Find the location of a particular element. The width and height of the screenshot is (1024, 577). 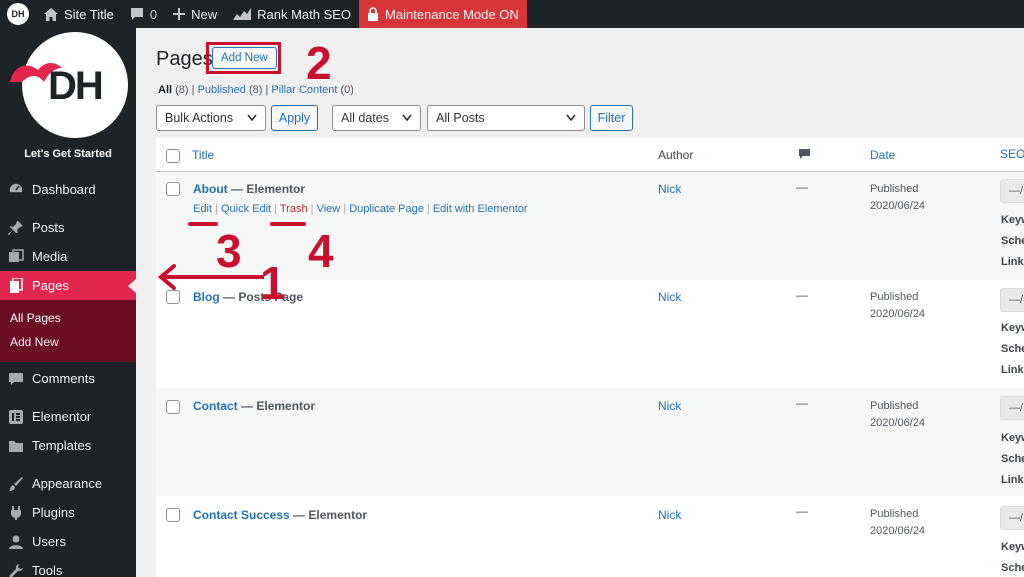

post-filter-select: All Posts is located at coordinates (506, 118).